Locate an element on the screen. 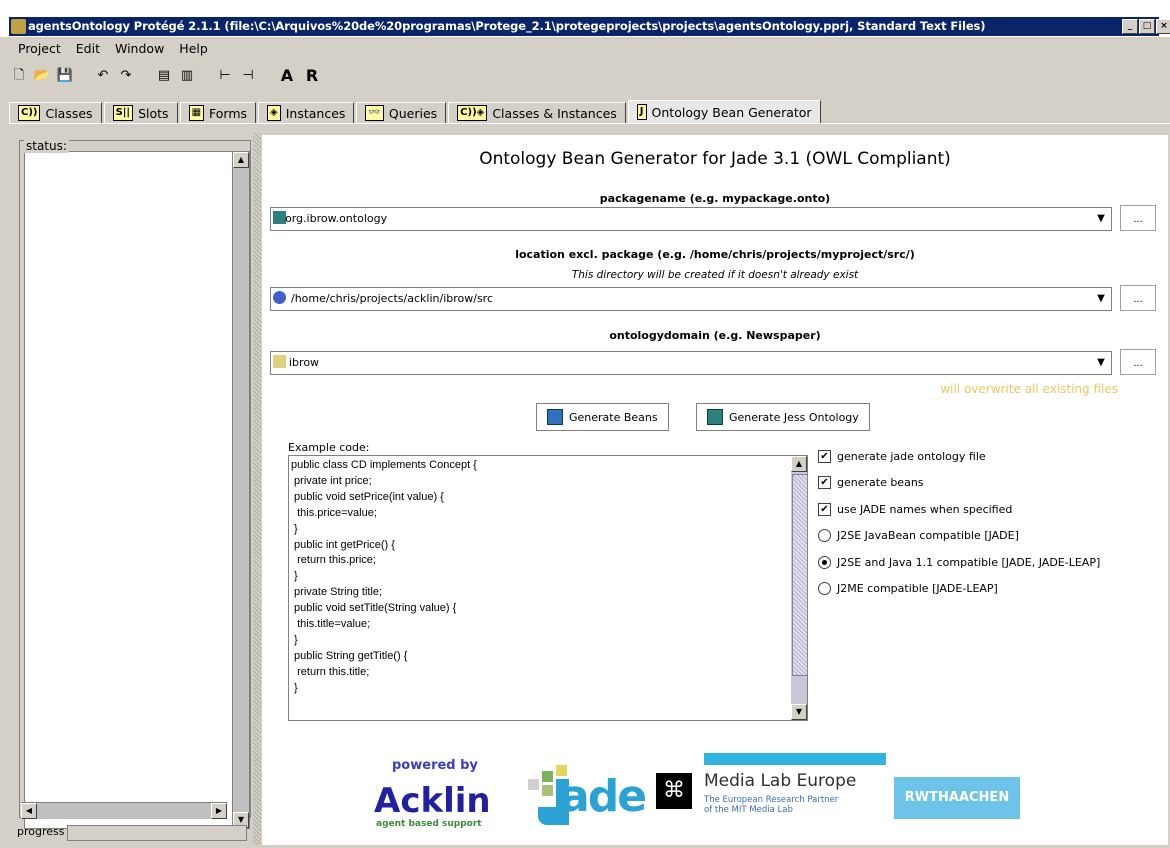  maximize-button: □ is located at coordinates (1147, 26).